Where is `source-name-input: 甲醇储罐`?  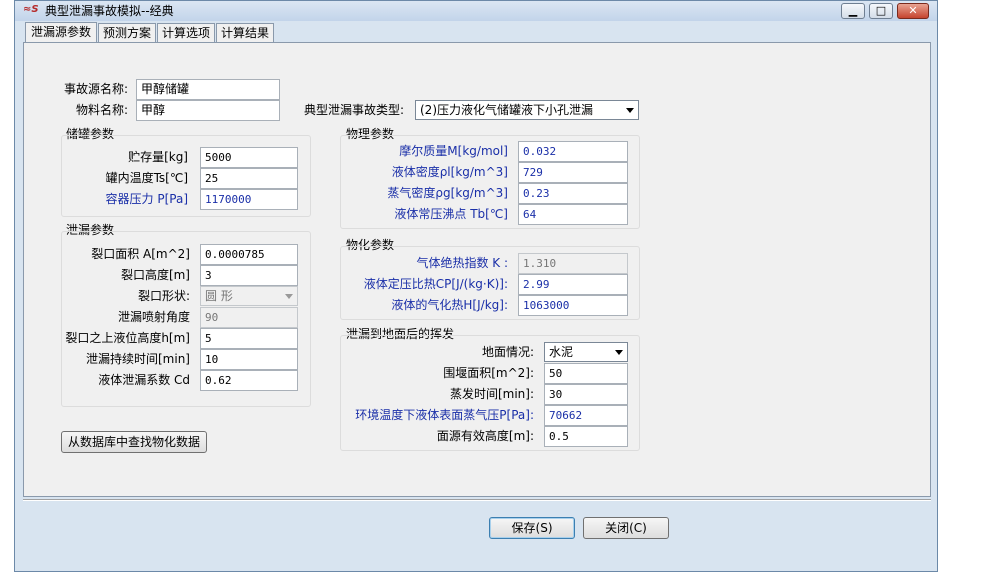 source-name-input: 甲醇储罐 is located at coordinates (208, 89).